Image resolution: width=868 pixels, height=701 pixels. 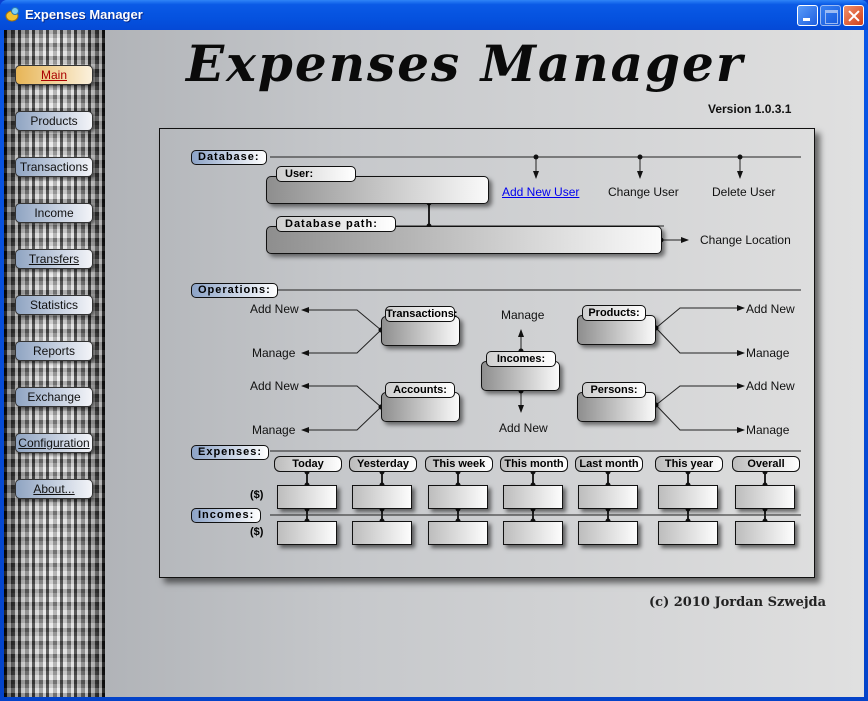 I want to click on app-icon, so click(x=12, y=14).